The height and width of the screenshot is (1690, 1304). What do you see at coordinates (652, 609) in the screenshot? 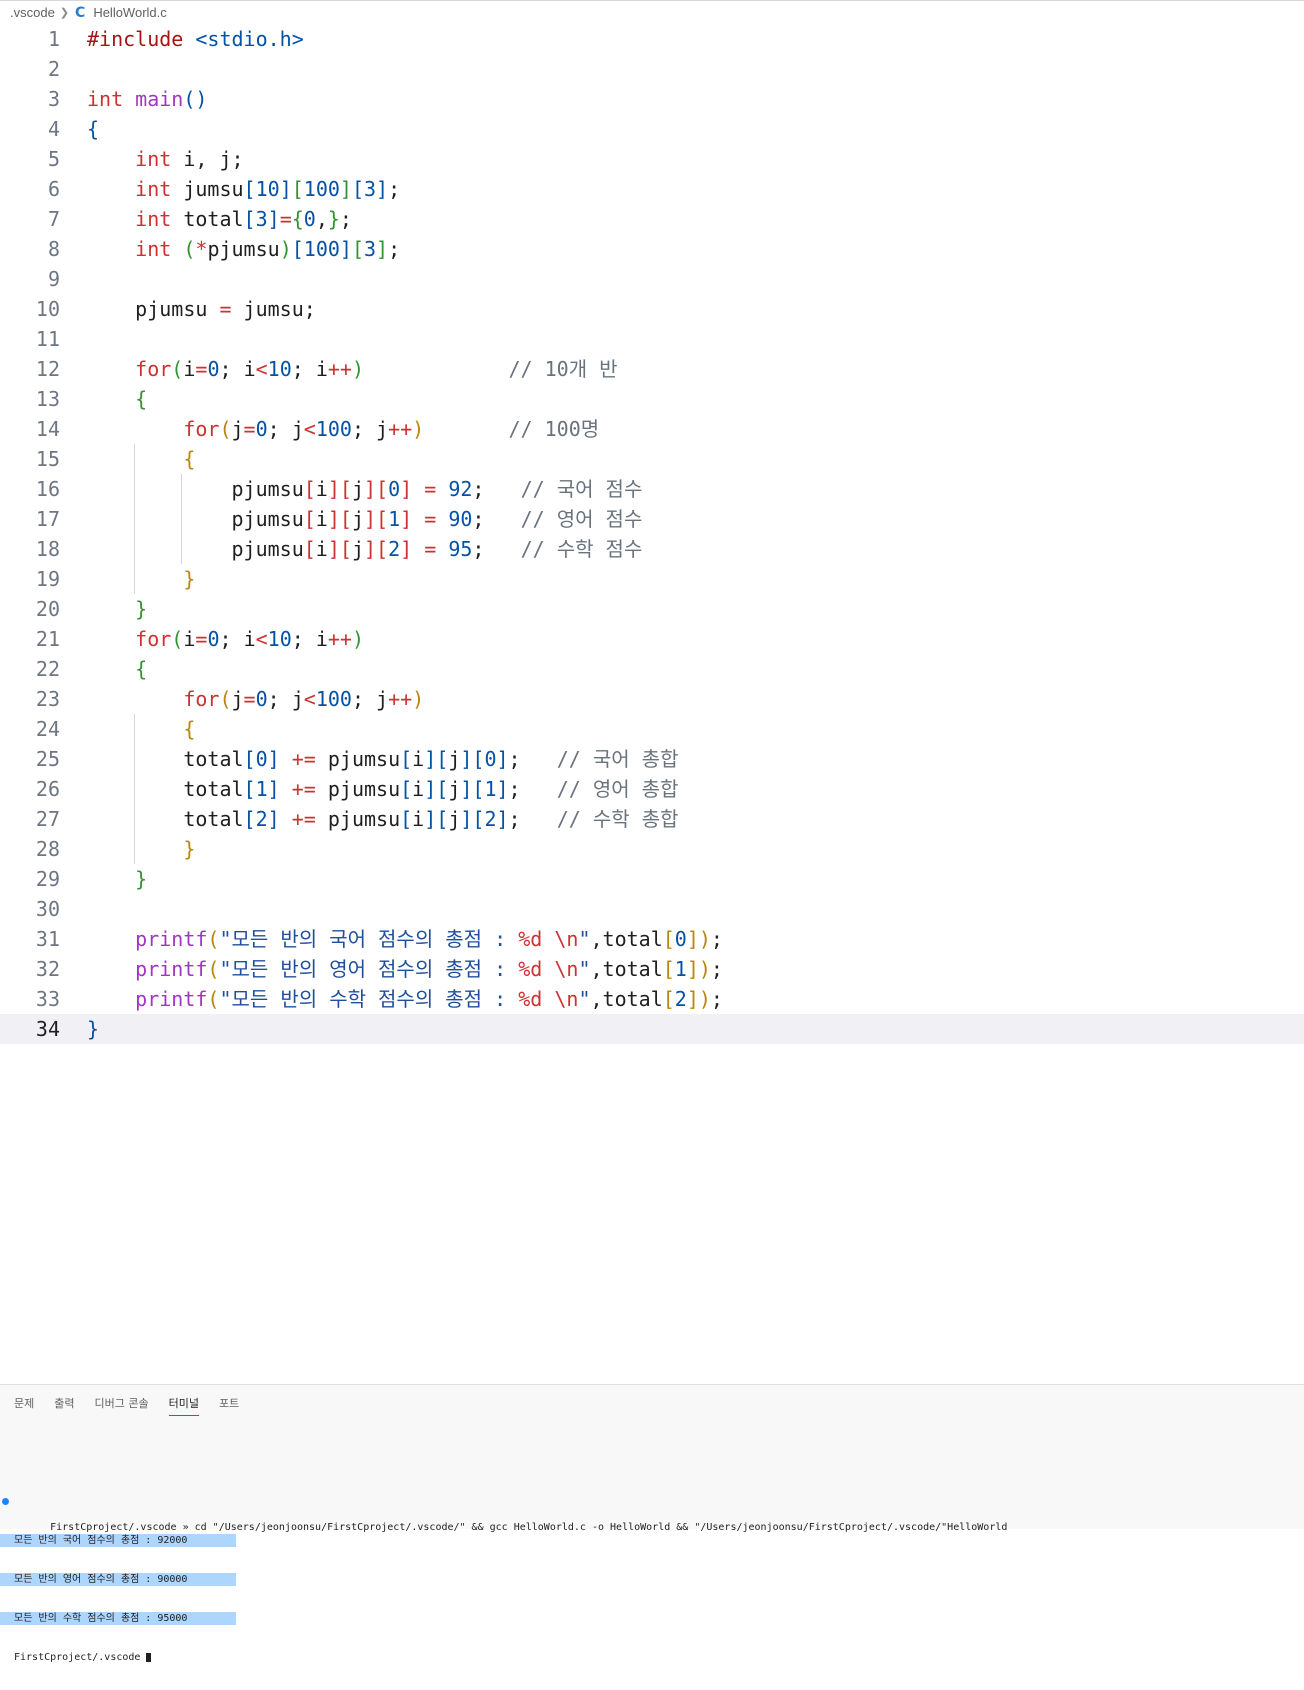
I see `code-line: 20 }` at bounding box center [652, 609].